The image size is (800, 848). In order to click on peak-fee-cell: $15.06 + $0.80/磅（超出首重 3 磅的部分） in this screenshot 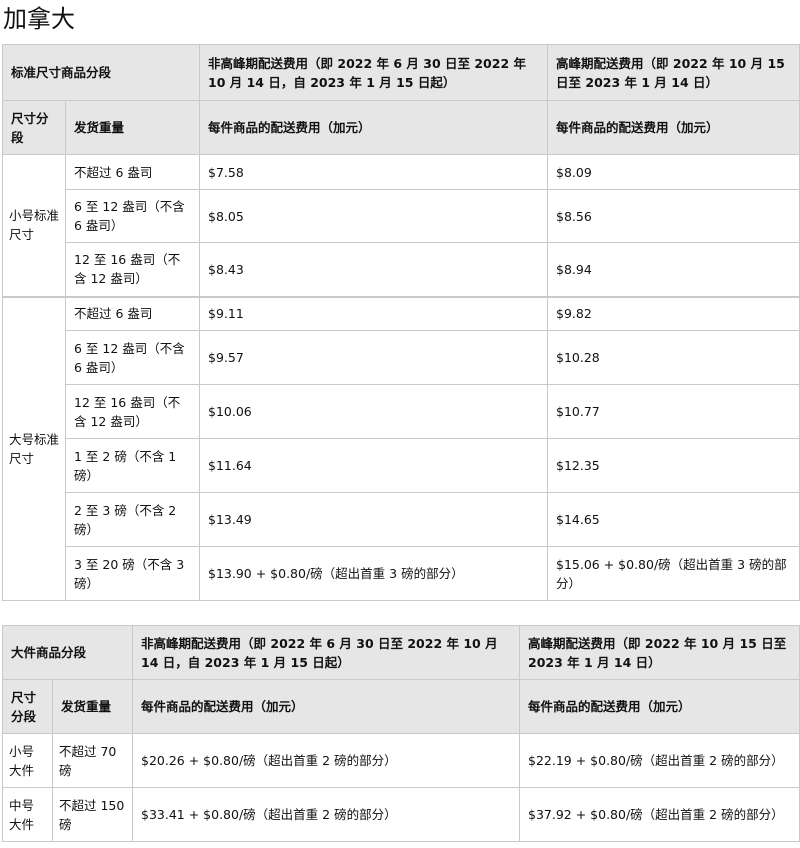, I will do `click(673, 573)`.